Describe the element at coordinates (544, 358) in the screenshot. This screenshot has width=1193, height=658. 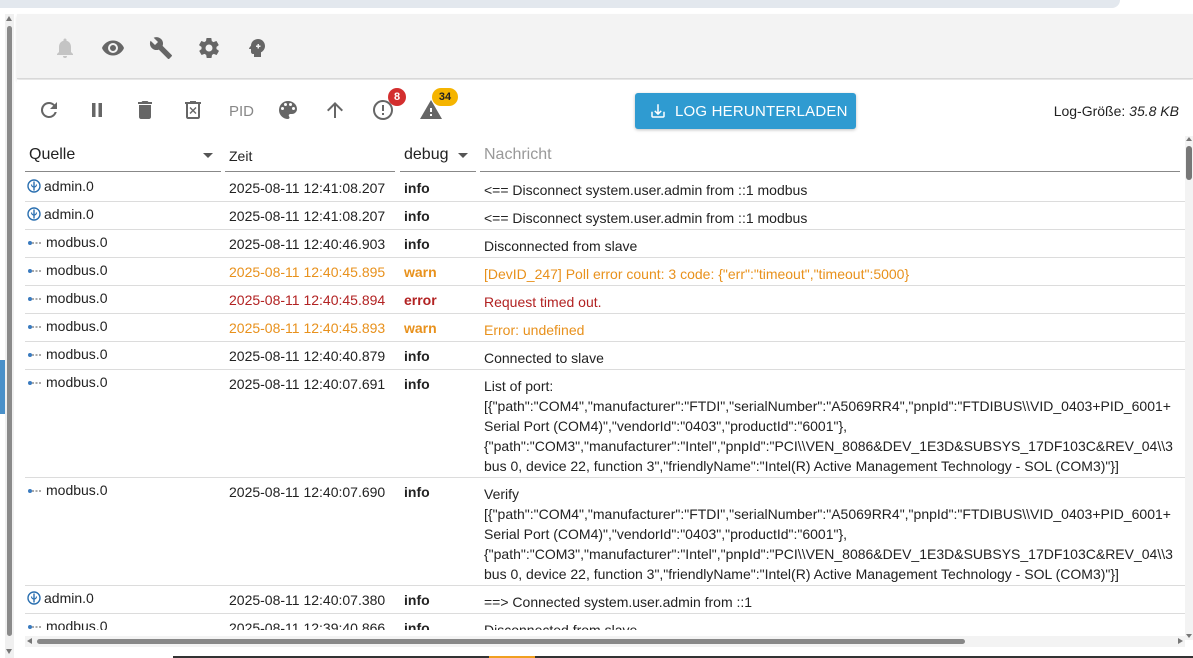
I see `log-message-line: Connected to slave` at that location.